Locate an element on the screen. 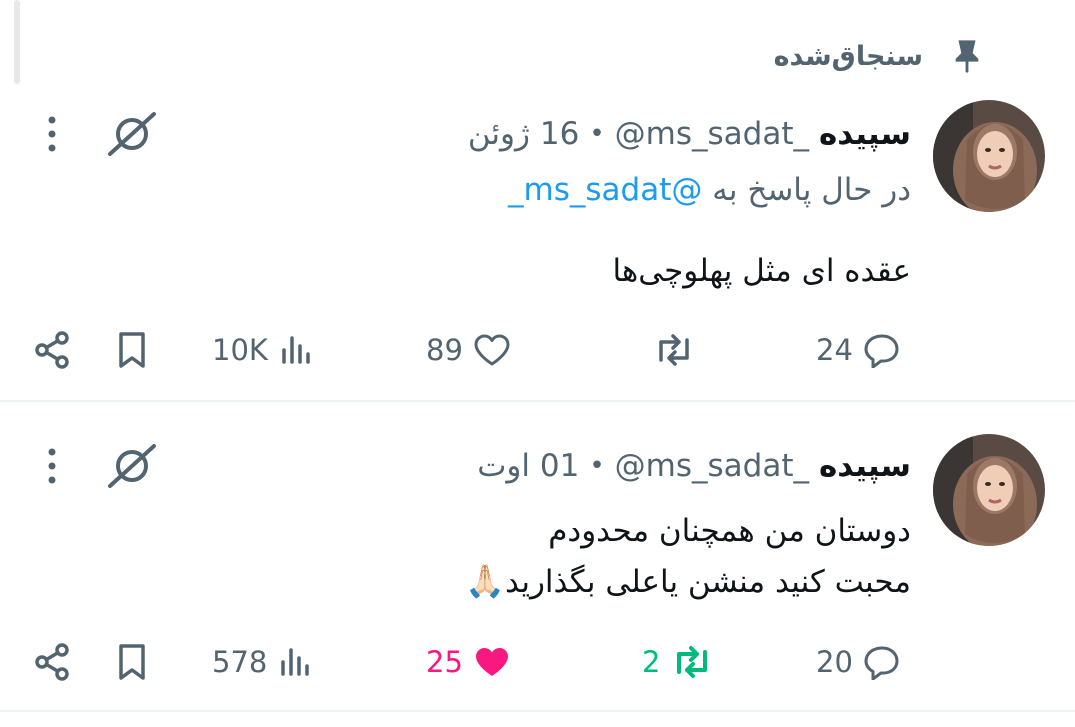 This screenshot has width=1075, height=727. tweet-actions: 20 2 25 578 is located at coordinates (537, 662).